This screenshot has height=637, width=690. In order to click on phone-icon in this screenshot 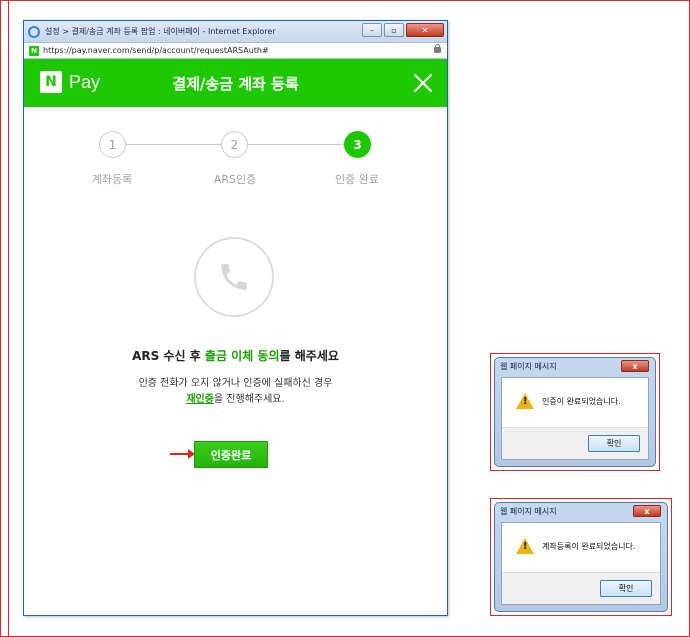, I will do `click(234, 277)`.